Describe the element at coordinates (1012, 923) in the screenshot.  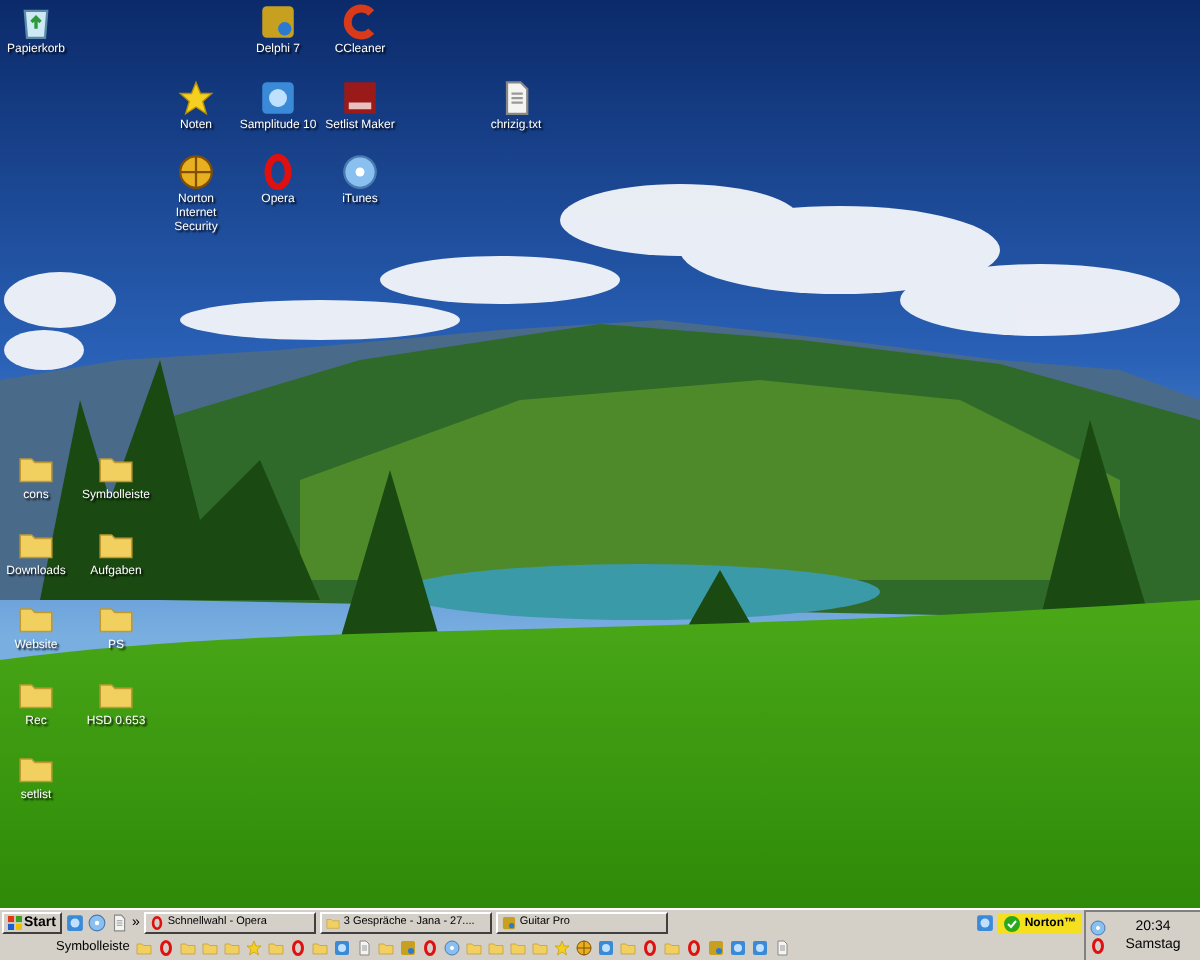
I see `checkmark-icon` at that location.